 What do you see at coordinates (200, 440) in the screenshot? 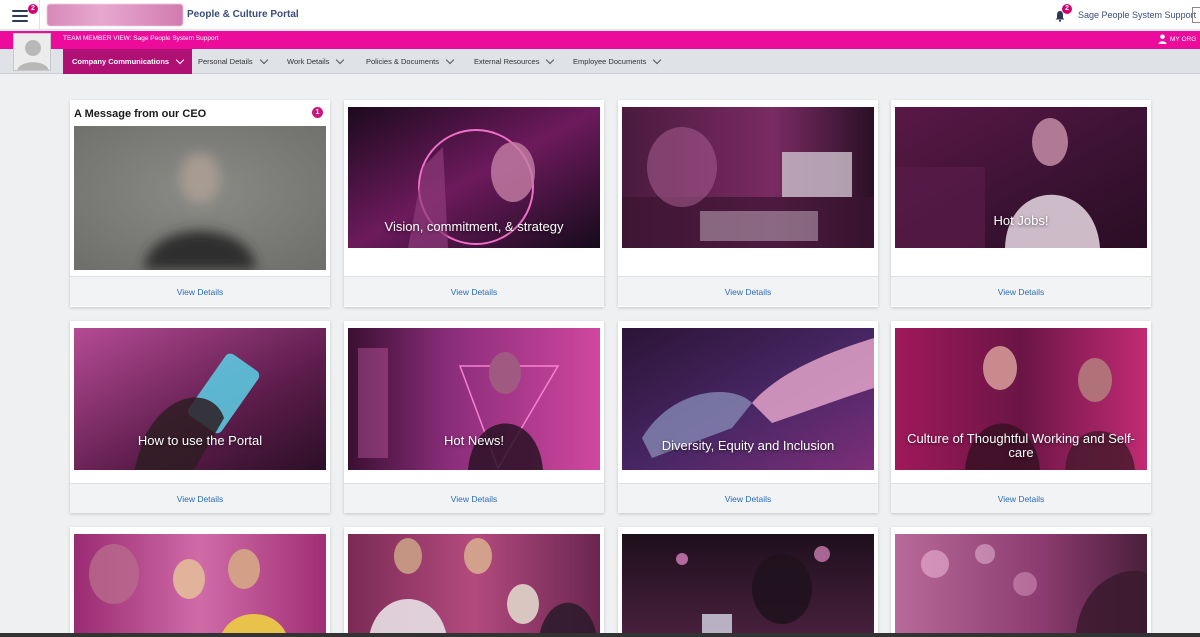
I see `card-caption: How to use the Portal` at bounding box center [200, 440].